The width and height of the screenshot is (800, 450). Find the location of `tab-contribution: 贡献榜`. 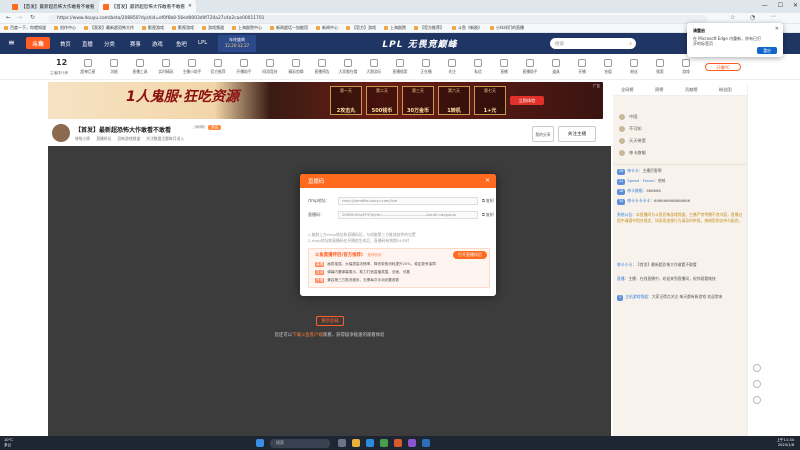

tab-contribution: 贡献榜 is located at coordinates (691, 90).